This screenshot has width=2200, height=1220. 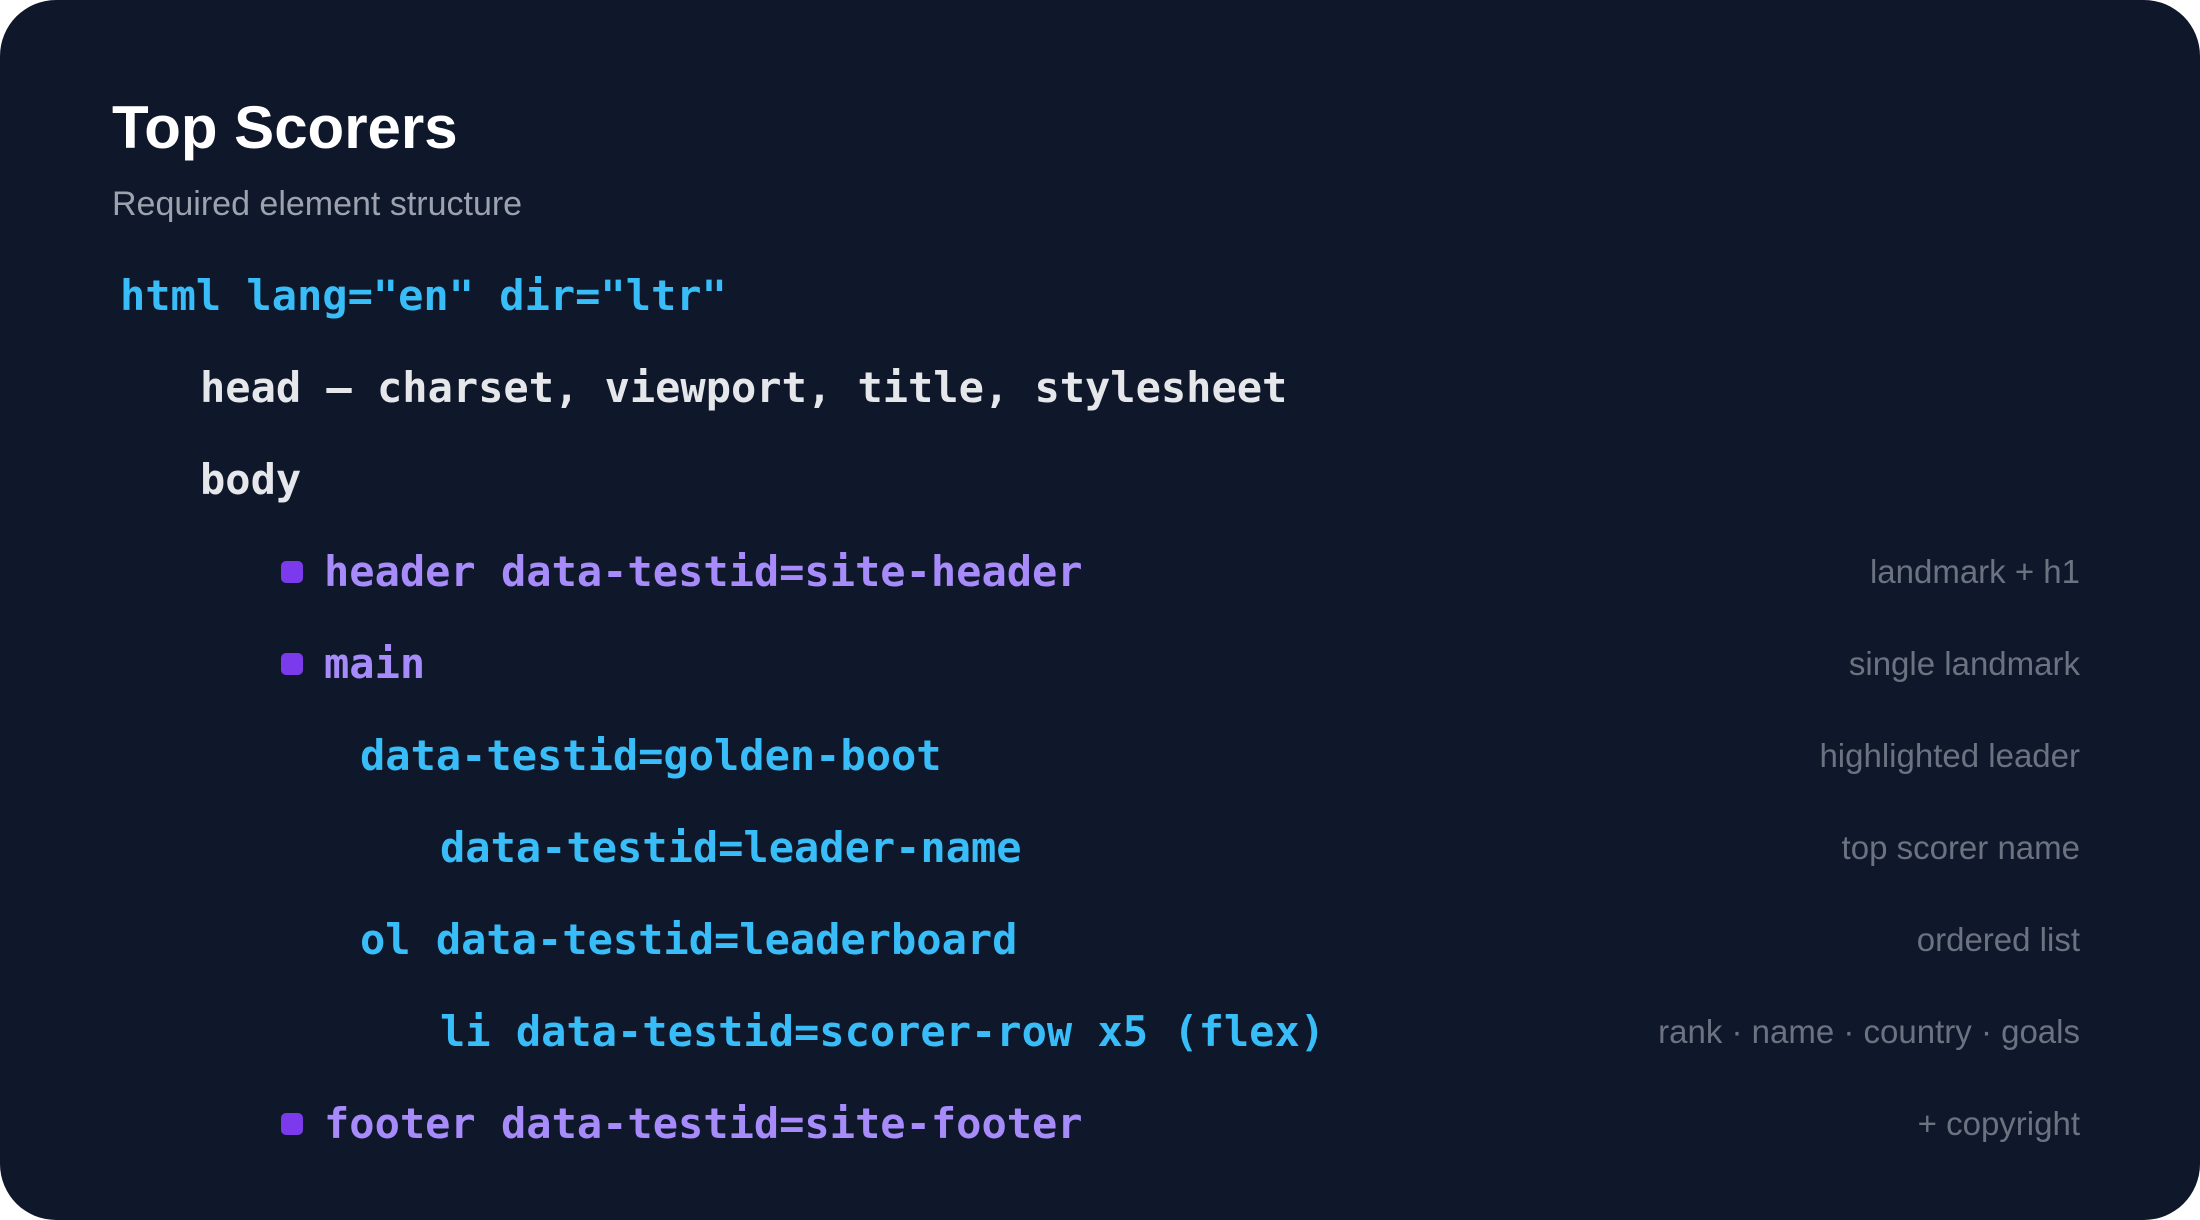 What do you see at coordinates (703, 571) in the screenshot?
I see `header-element-label: header data-testid=site-header` at bounding box center [703, 571].